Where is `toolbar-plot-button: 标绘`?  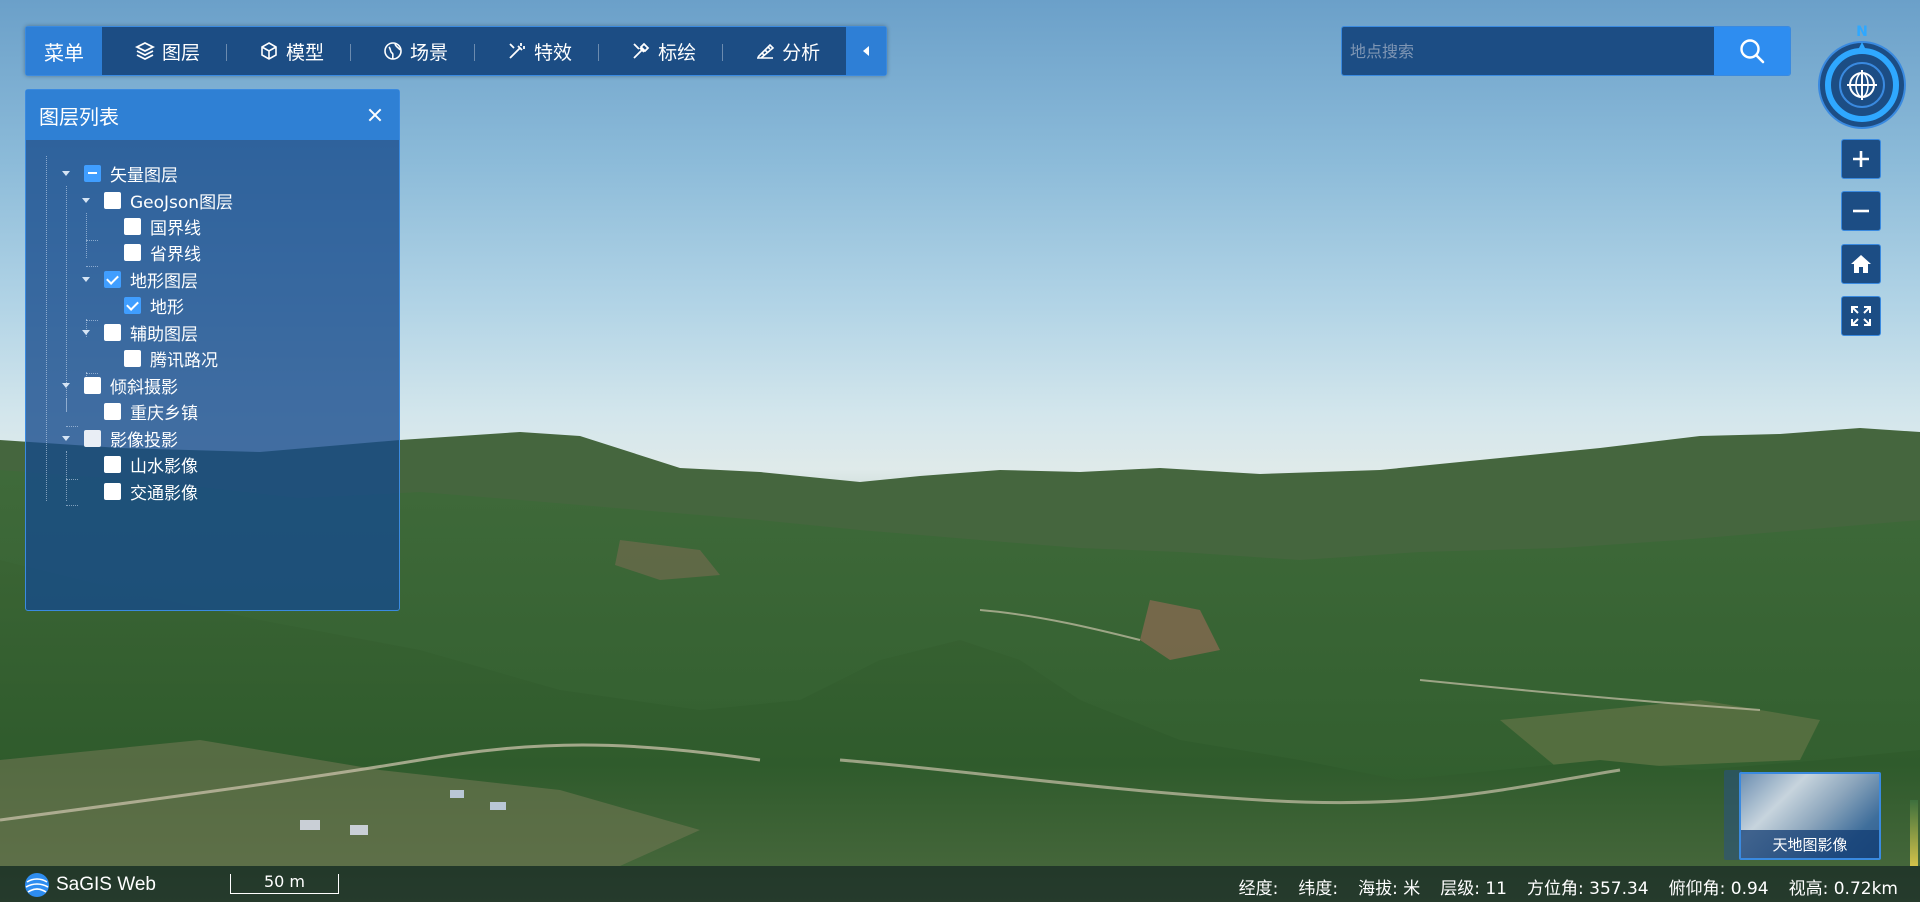 toolbar-plot-button: 标绘 is located at coordinates (660, 51).